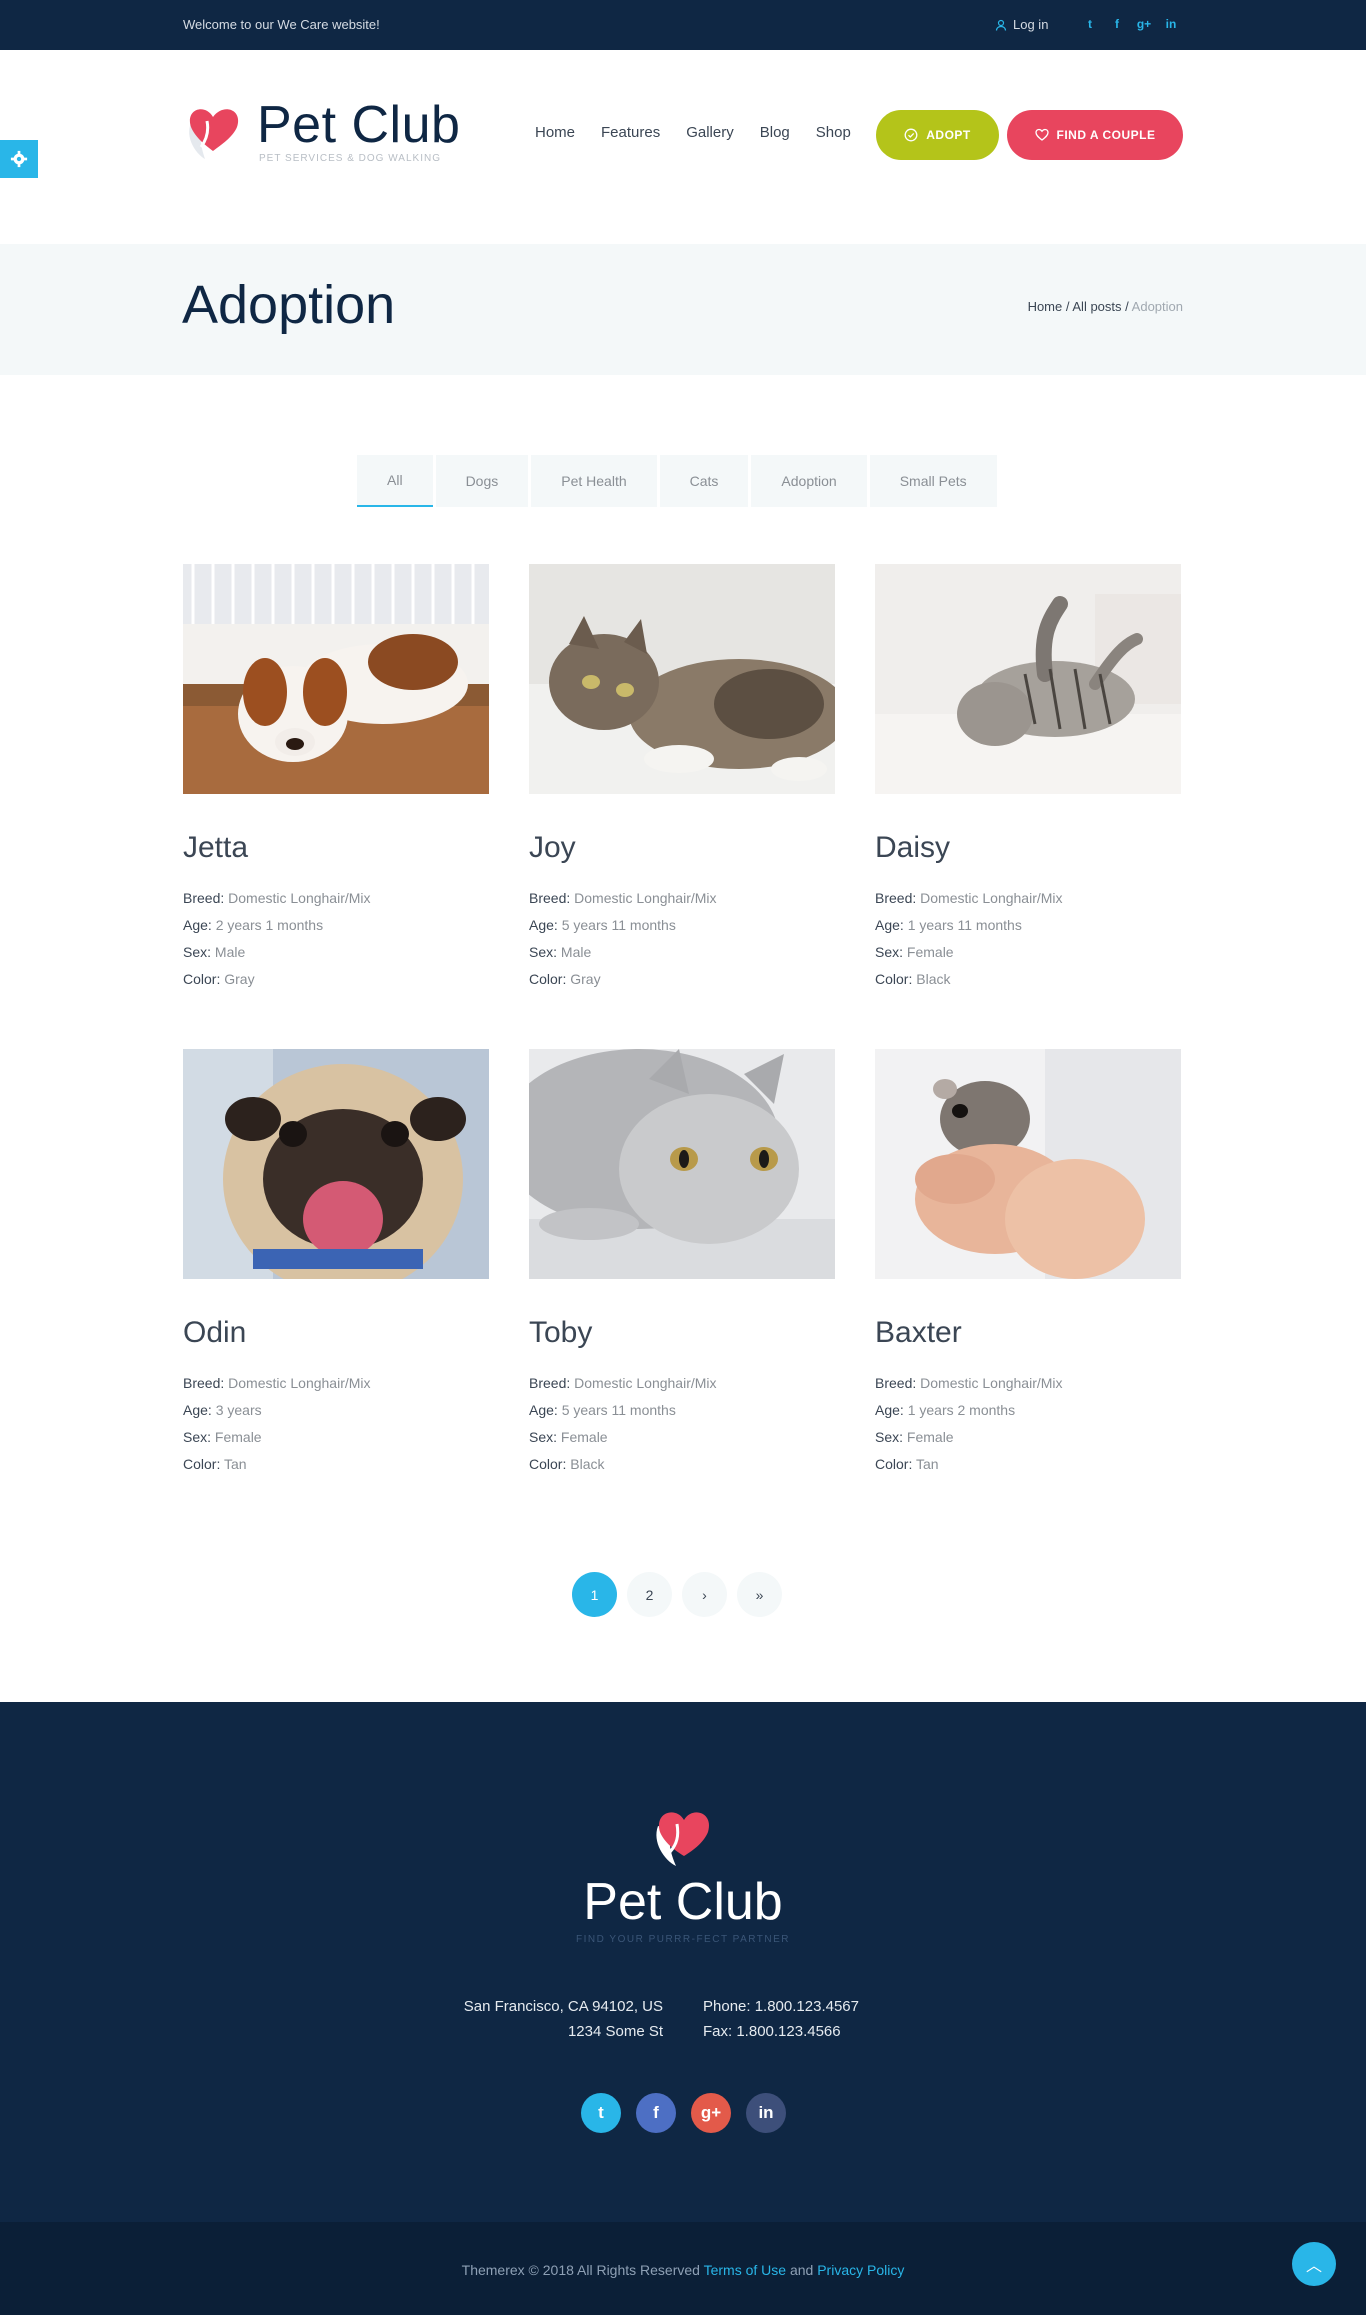  Describe the element at coordinates (594, 481) in the screenshot. I see `filter-pet-health: Pet Health` at that location.